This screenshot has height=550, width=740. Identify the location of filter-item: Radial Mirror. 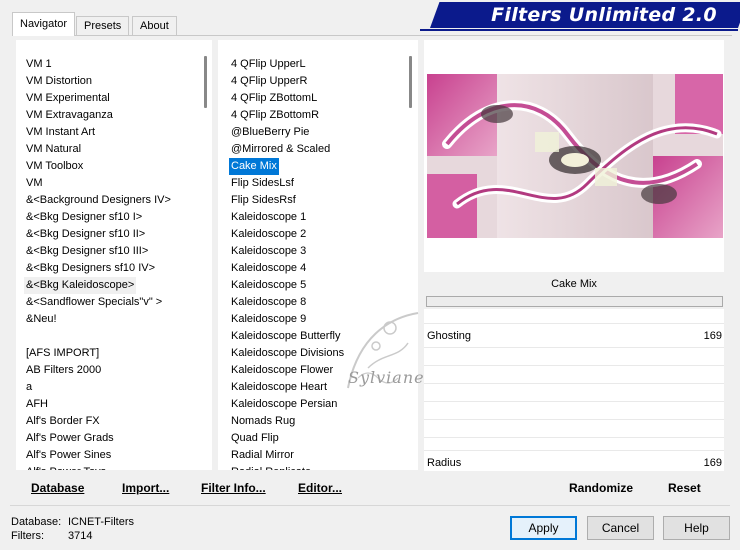
(262, 455).